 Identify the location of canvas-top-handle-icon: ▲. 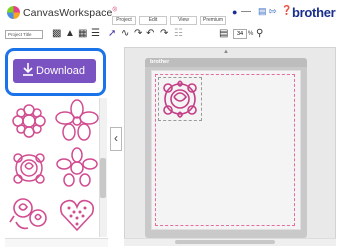
(226, 52).